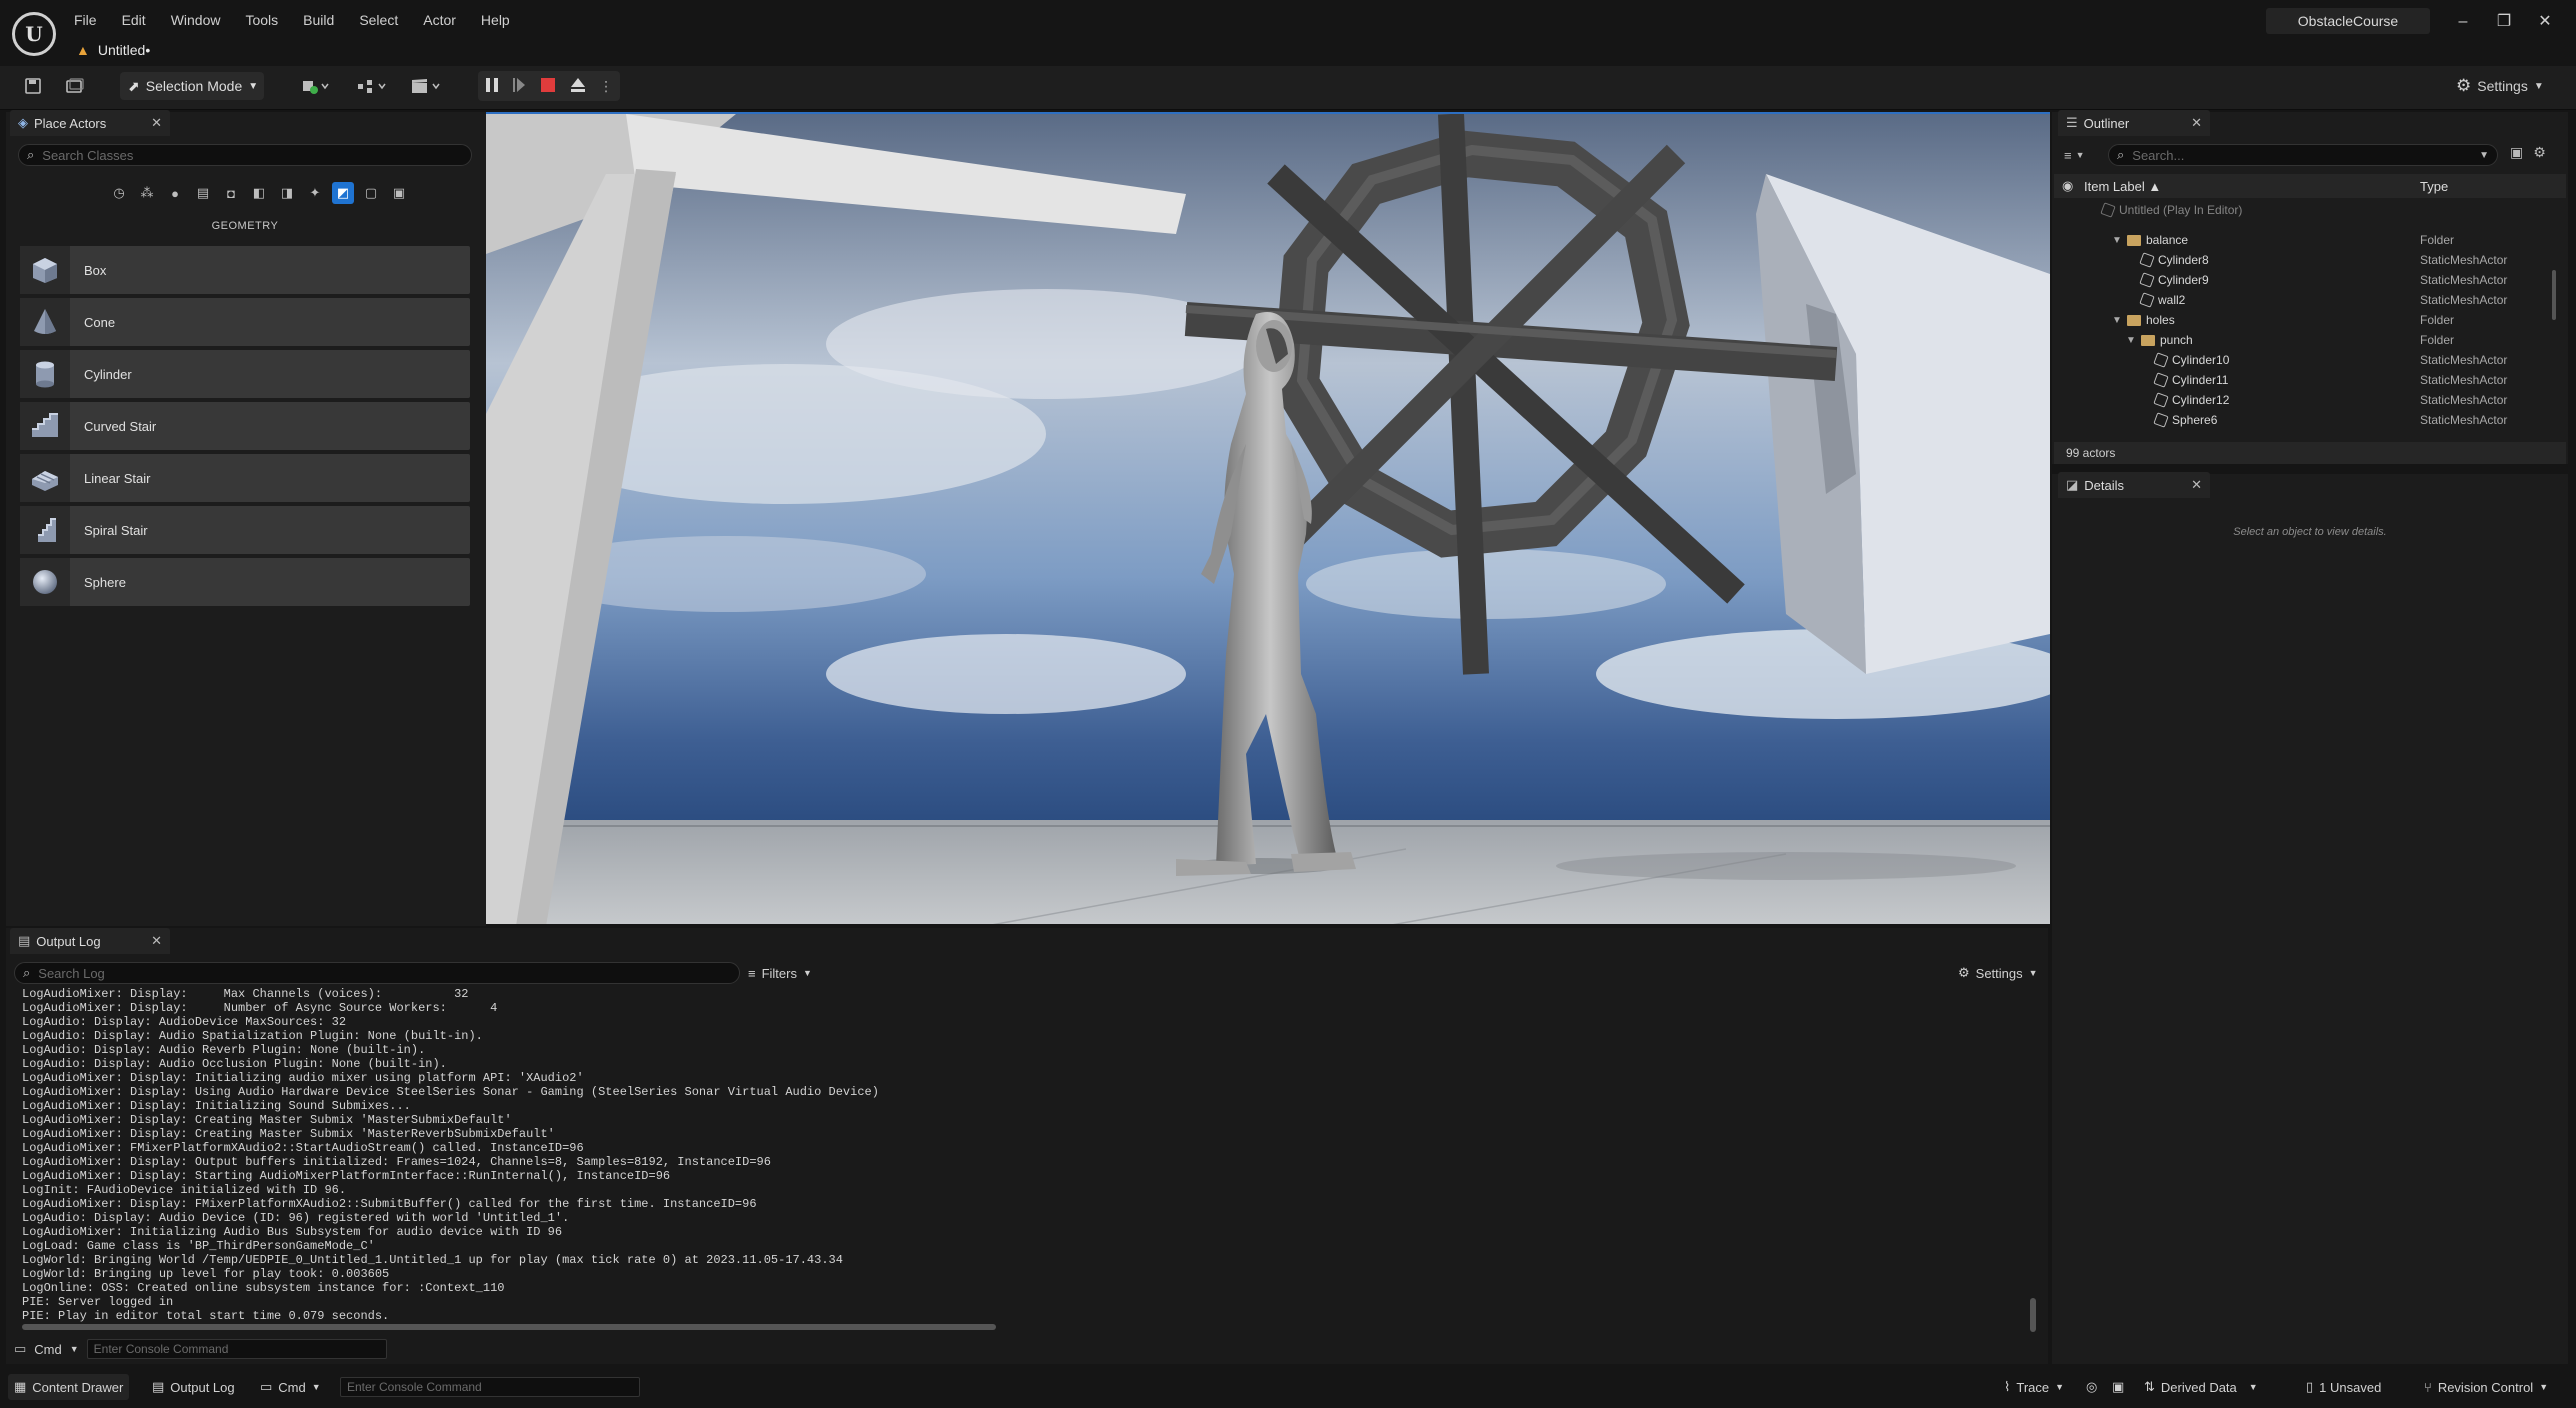 Image resolution: width=2576 pixels, height=1408 pixels. Describe the element at coordinates (2539, 155) in the screenshot. I see `gear-icon: ⚙` at that location.